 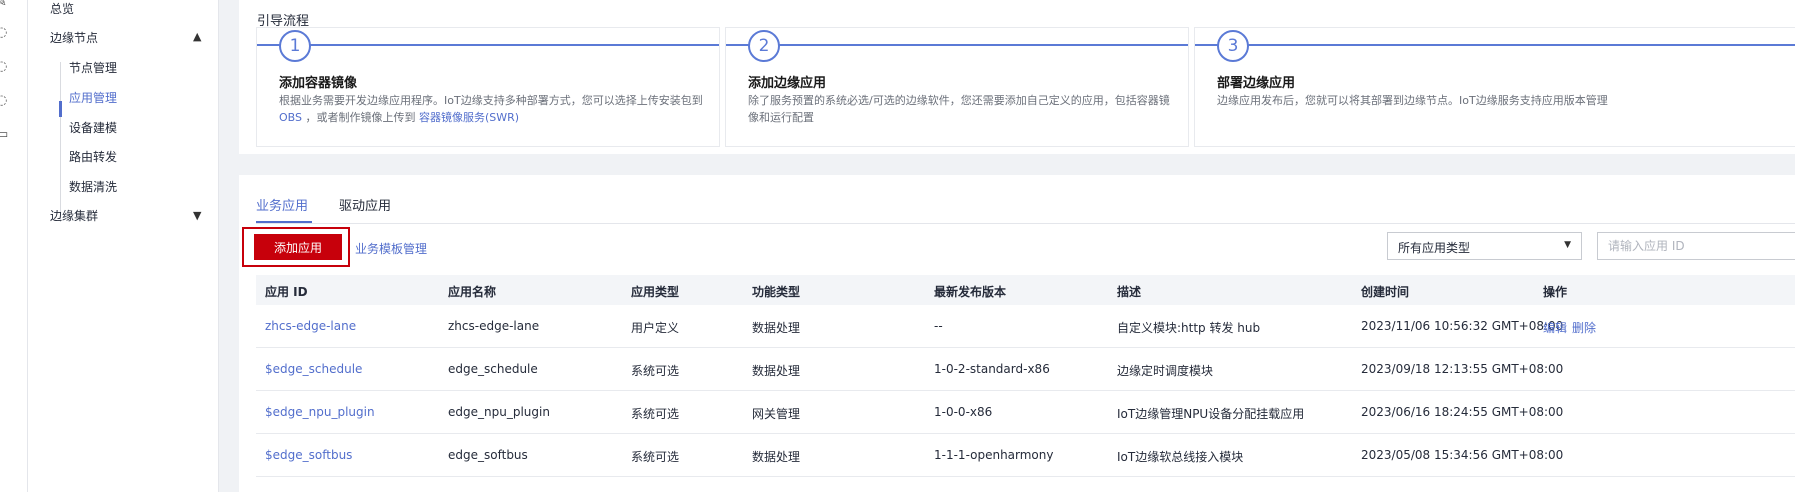 I want to click on delete-link: 删除, so click(x=1584, y=327).